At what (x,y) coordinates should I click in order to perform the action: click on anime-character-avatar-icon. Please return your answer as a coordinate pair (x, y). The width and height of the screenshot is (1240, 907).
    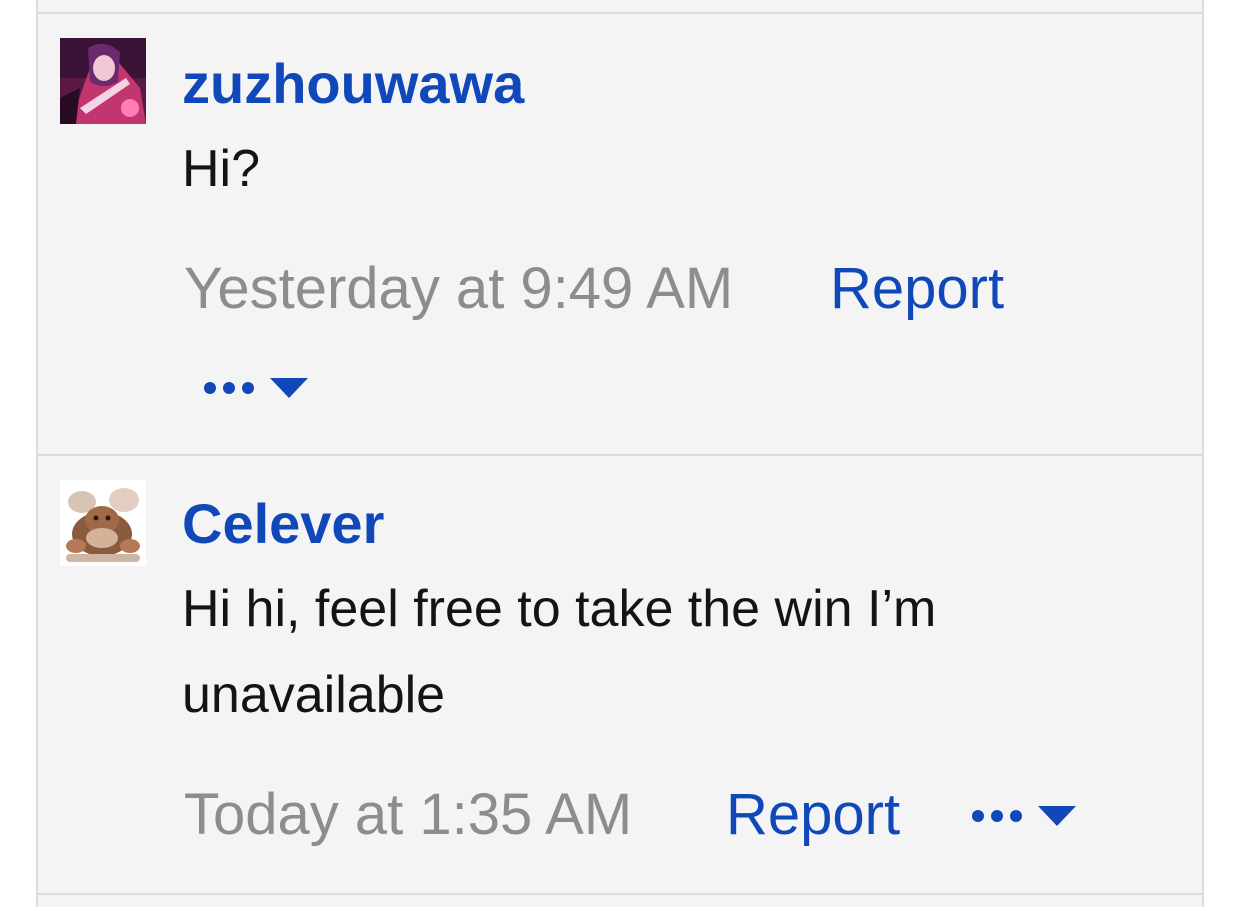
    Looking at the image, I should click on (103, 81).